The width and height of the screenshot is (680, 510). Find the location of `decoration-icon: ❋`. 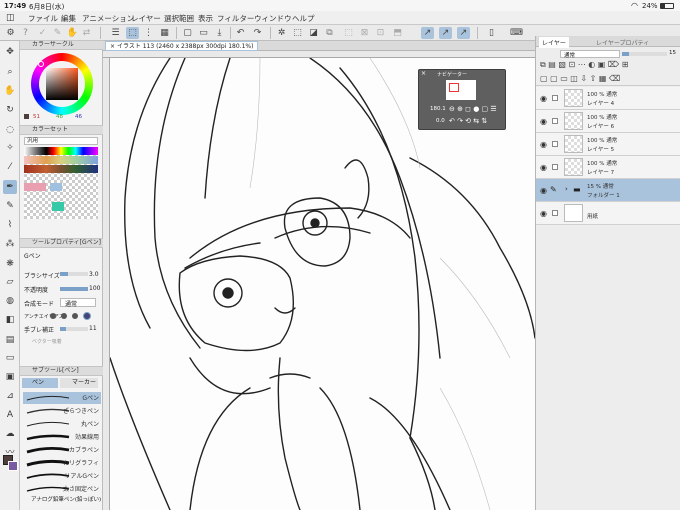

decoration-icon: ❋ is located at coordinates (10, 264).